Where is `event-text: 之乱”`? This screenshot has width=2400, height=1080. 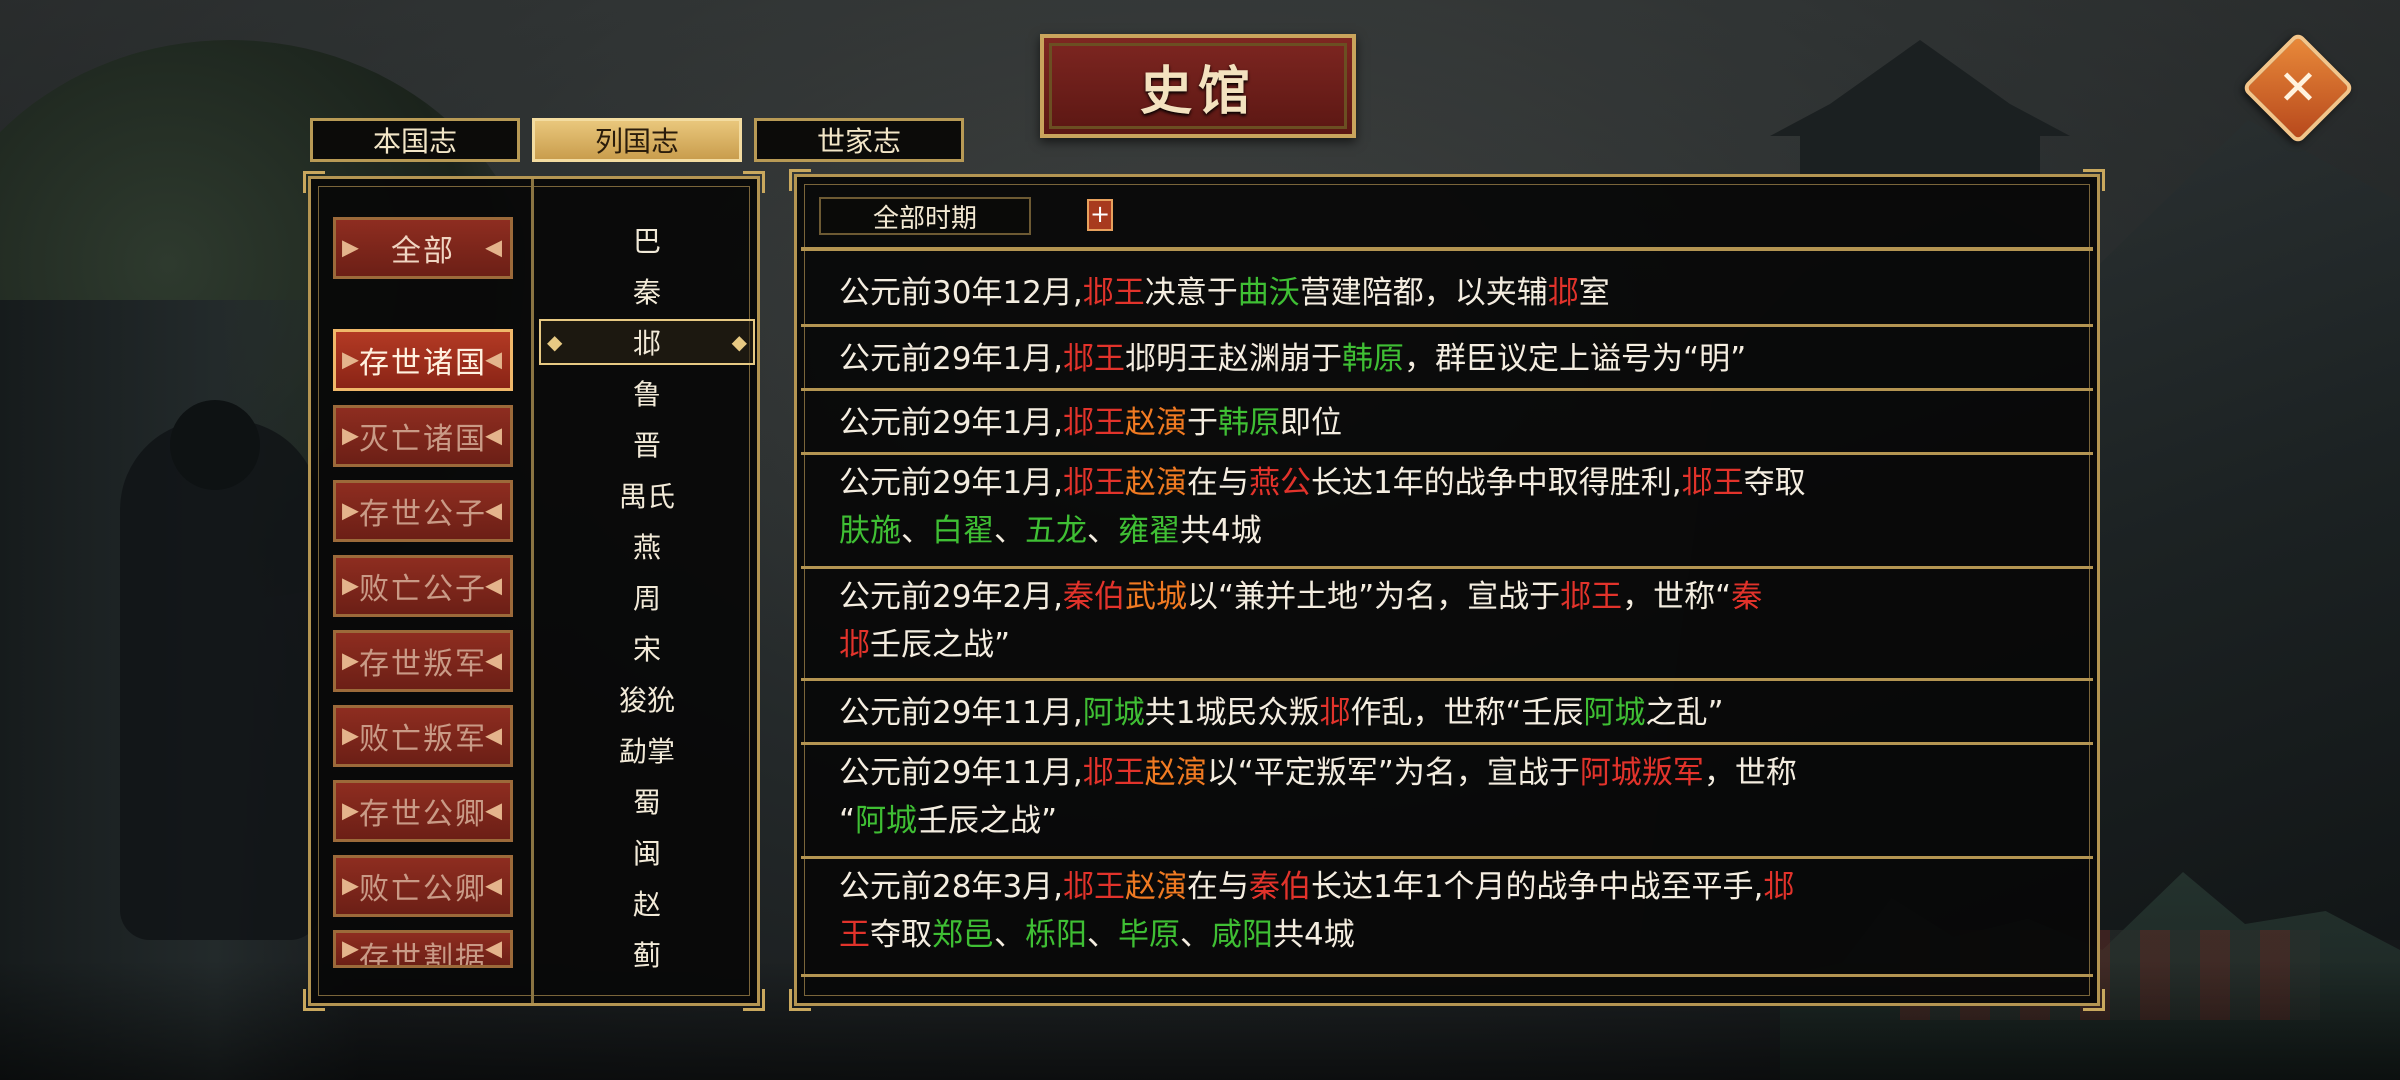 event-text: 之乱” is located at coordinates (1684, 713).